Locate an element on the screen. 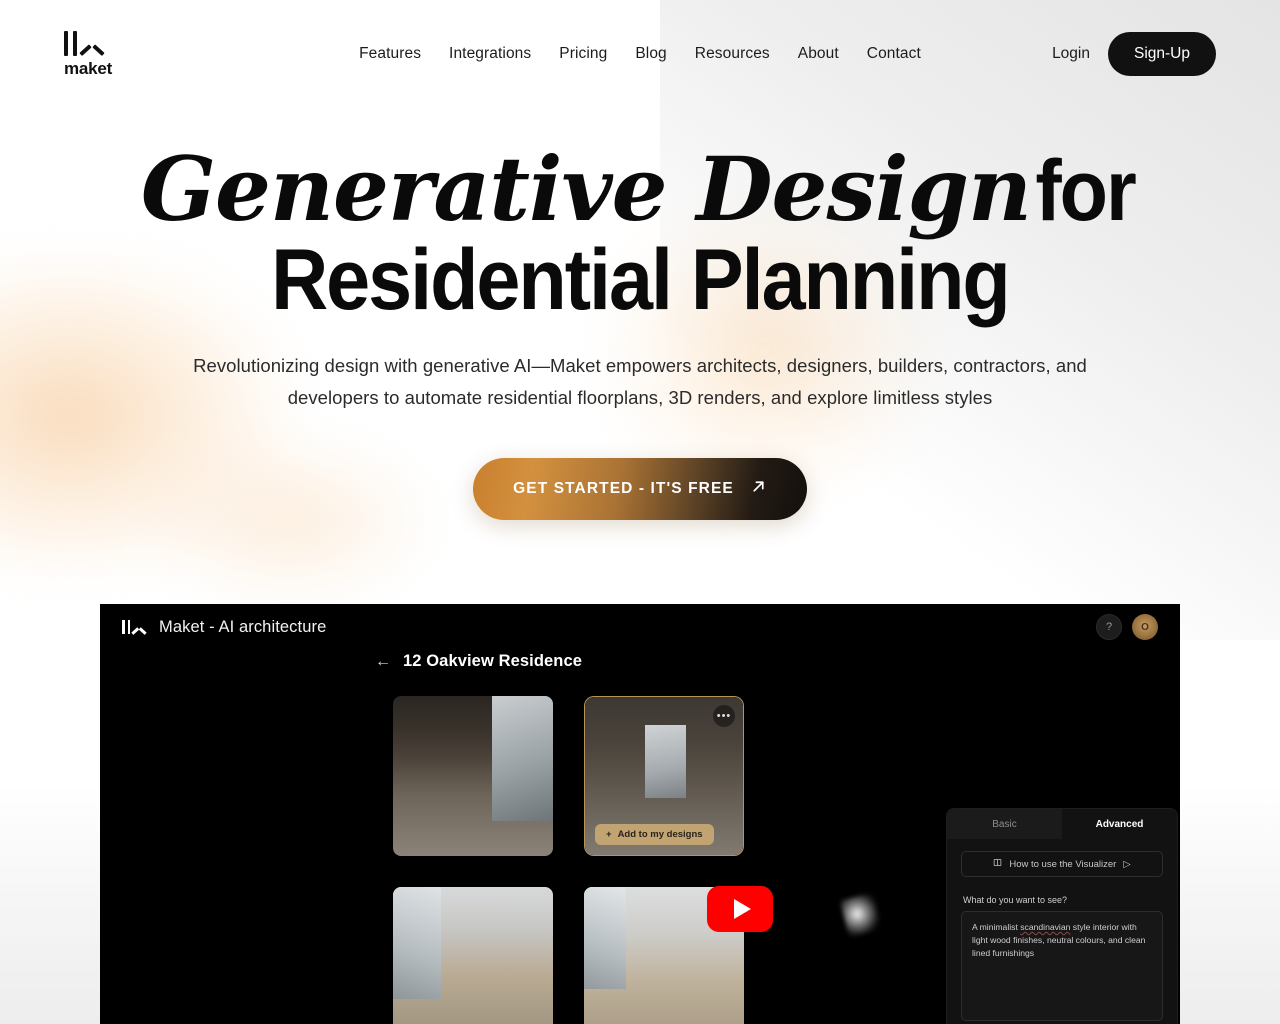 This screenshot has width=1280, height=1024. get-started-button: GET STARTED - IT'S FREE is located at coordinates (640, 489).